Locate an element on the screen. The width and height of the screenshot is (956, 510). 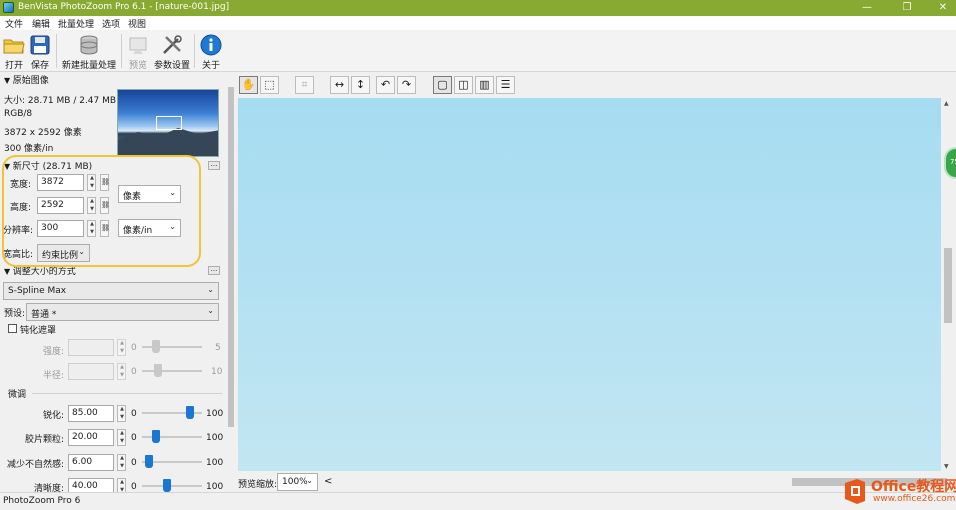
office-logo-icon is located at coordinates (855, 491).